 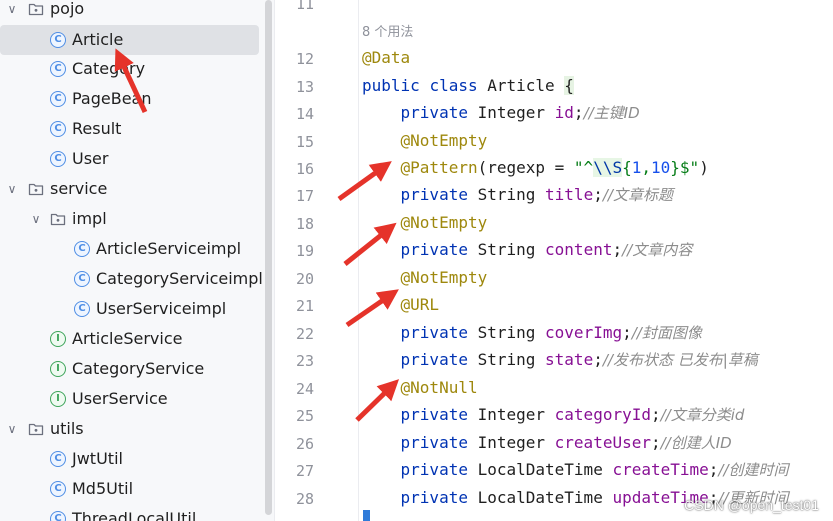 I want to click on line-number: 21, so click(x=304, y=306).